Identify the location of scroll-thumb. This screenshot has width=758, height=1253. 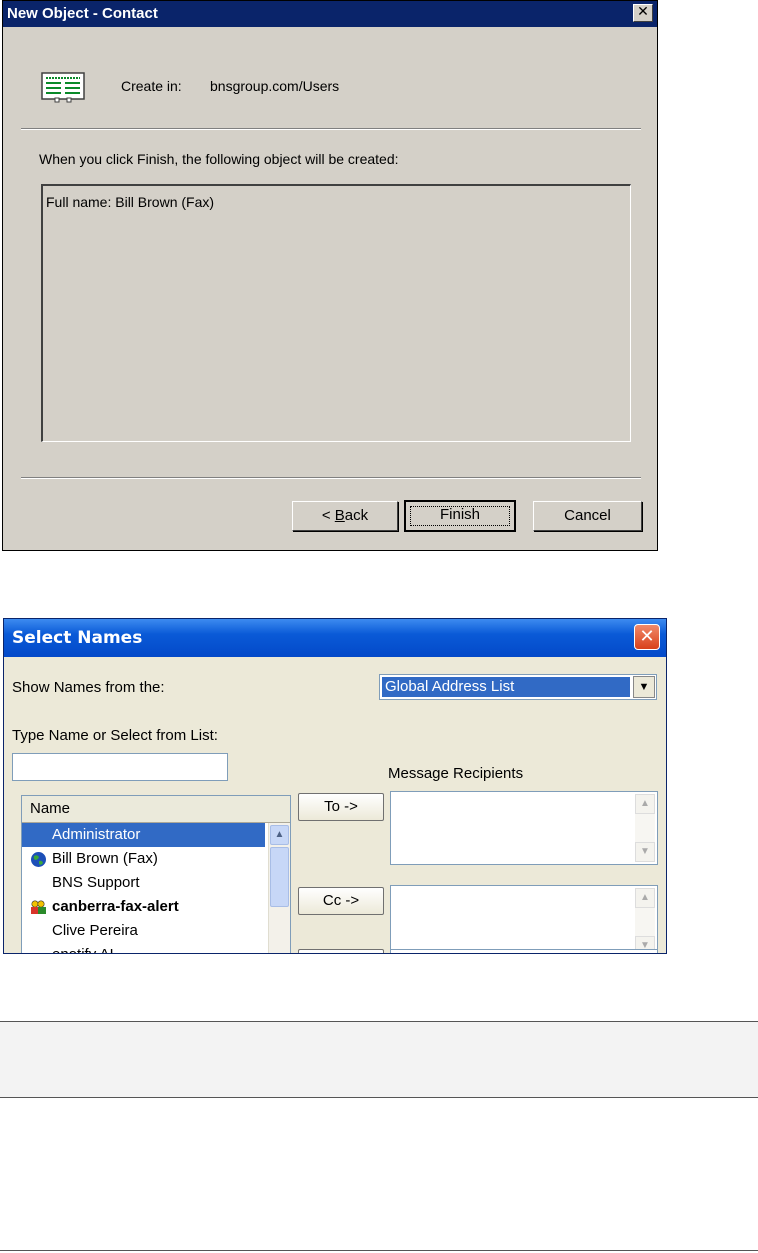
(279, 877).